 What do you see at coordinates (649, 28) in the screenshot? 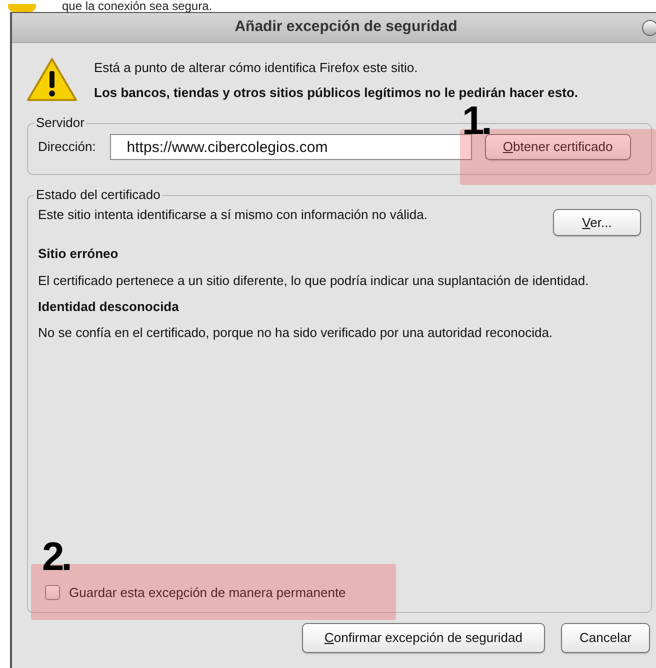
I see `window-control-icon` at bounding box center [649, 28].